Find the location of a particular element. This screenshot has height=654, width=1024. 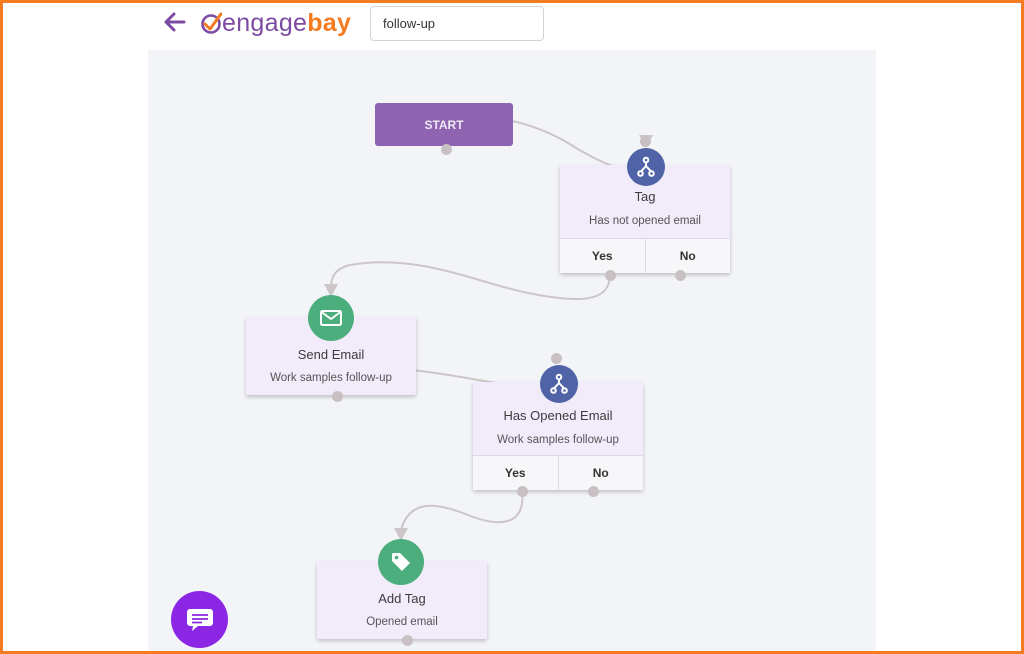

chat-button is located at coordinates (199, 619).